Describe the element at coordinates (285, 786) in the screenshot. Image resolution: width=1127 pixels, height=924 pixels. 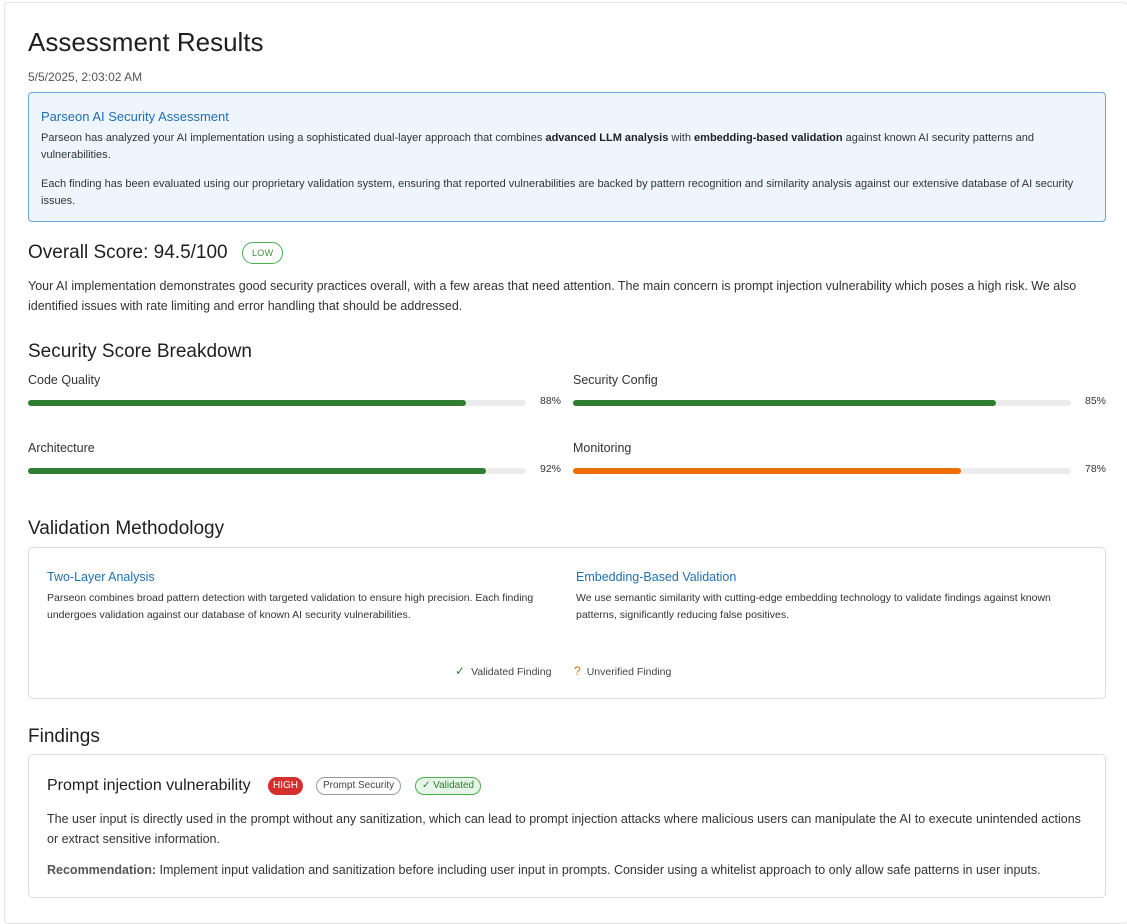
I see `severity-badge: HIGH` at that location.